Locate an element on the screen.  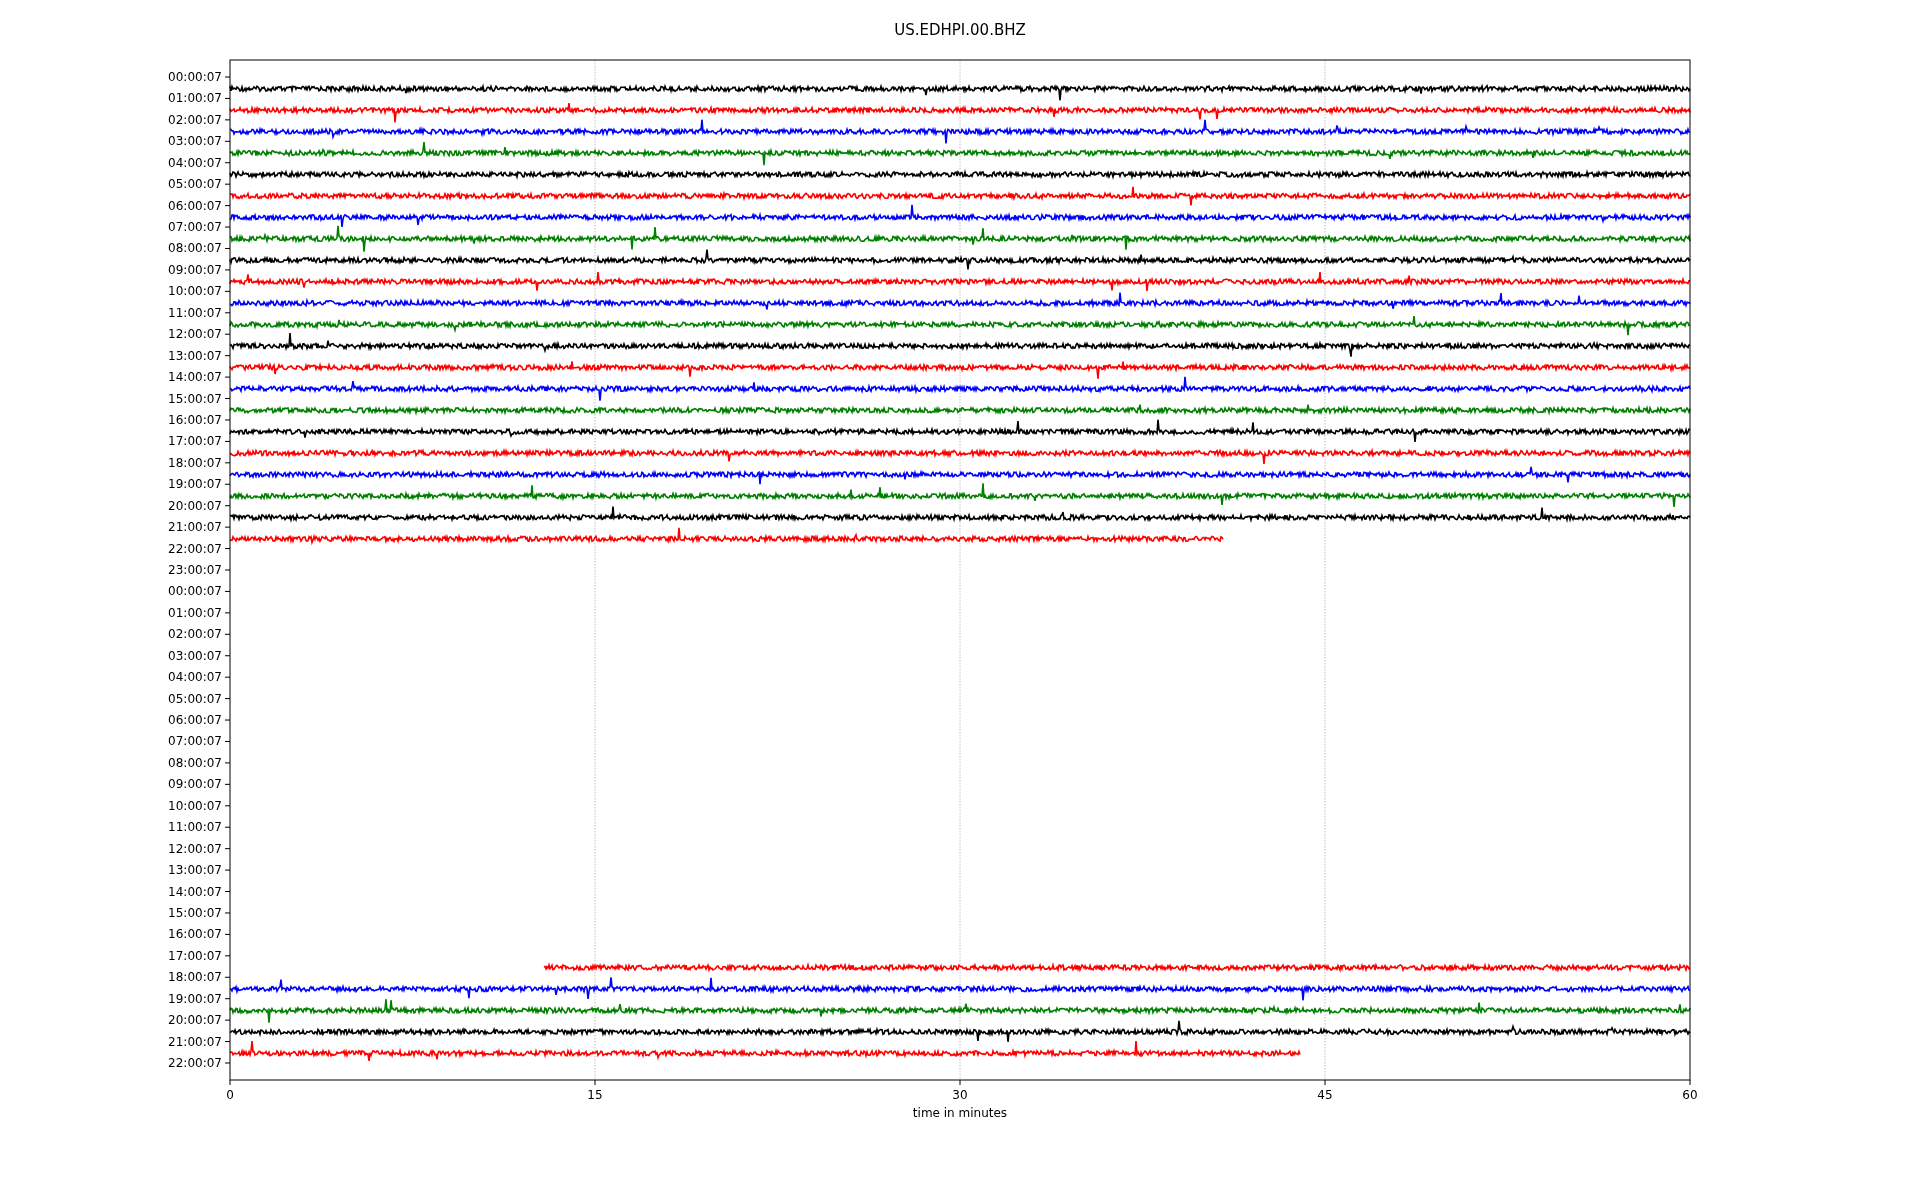
x-tick-label: 15 is located at coordinates (595, 1095).